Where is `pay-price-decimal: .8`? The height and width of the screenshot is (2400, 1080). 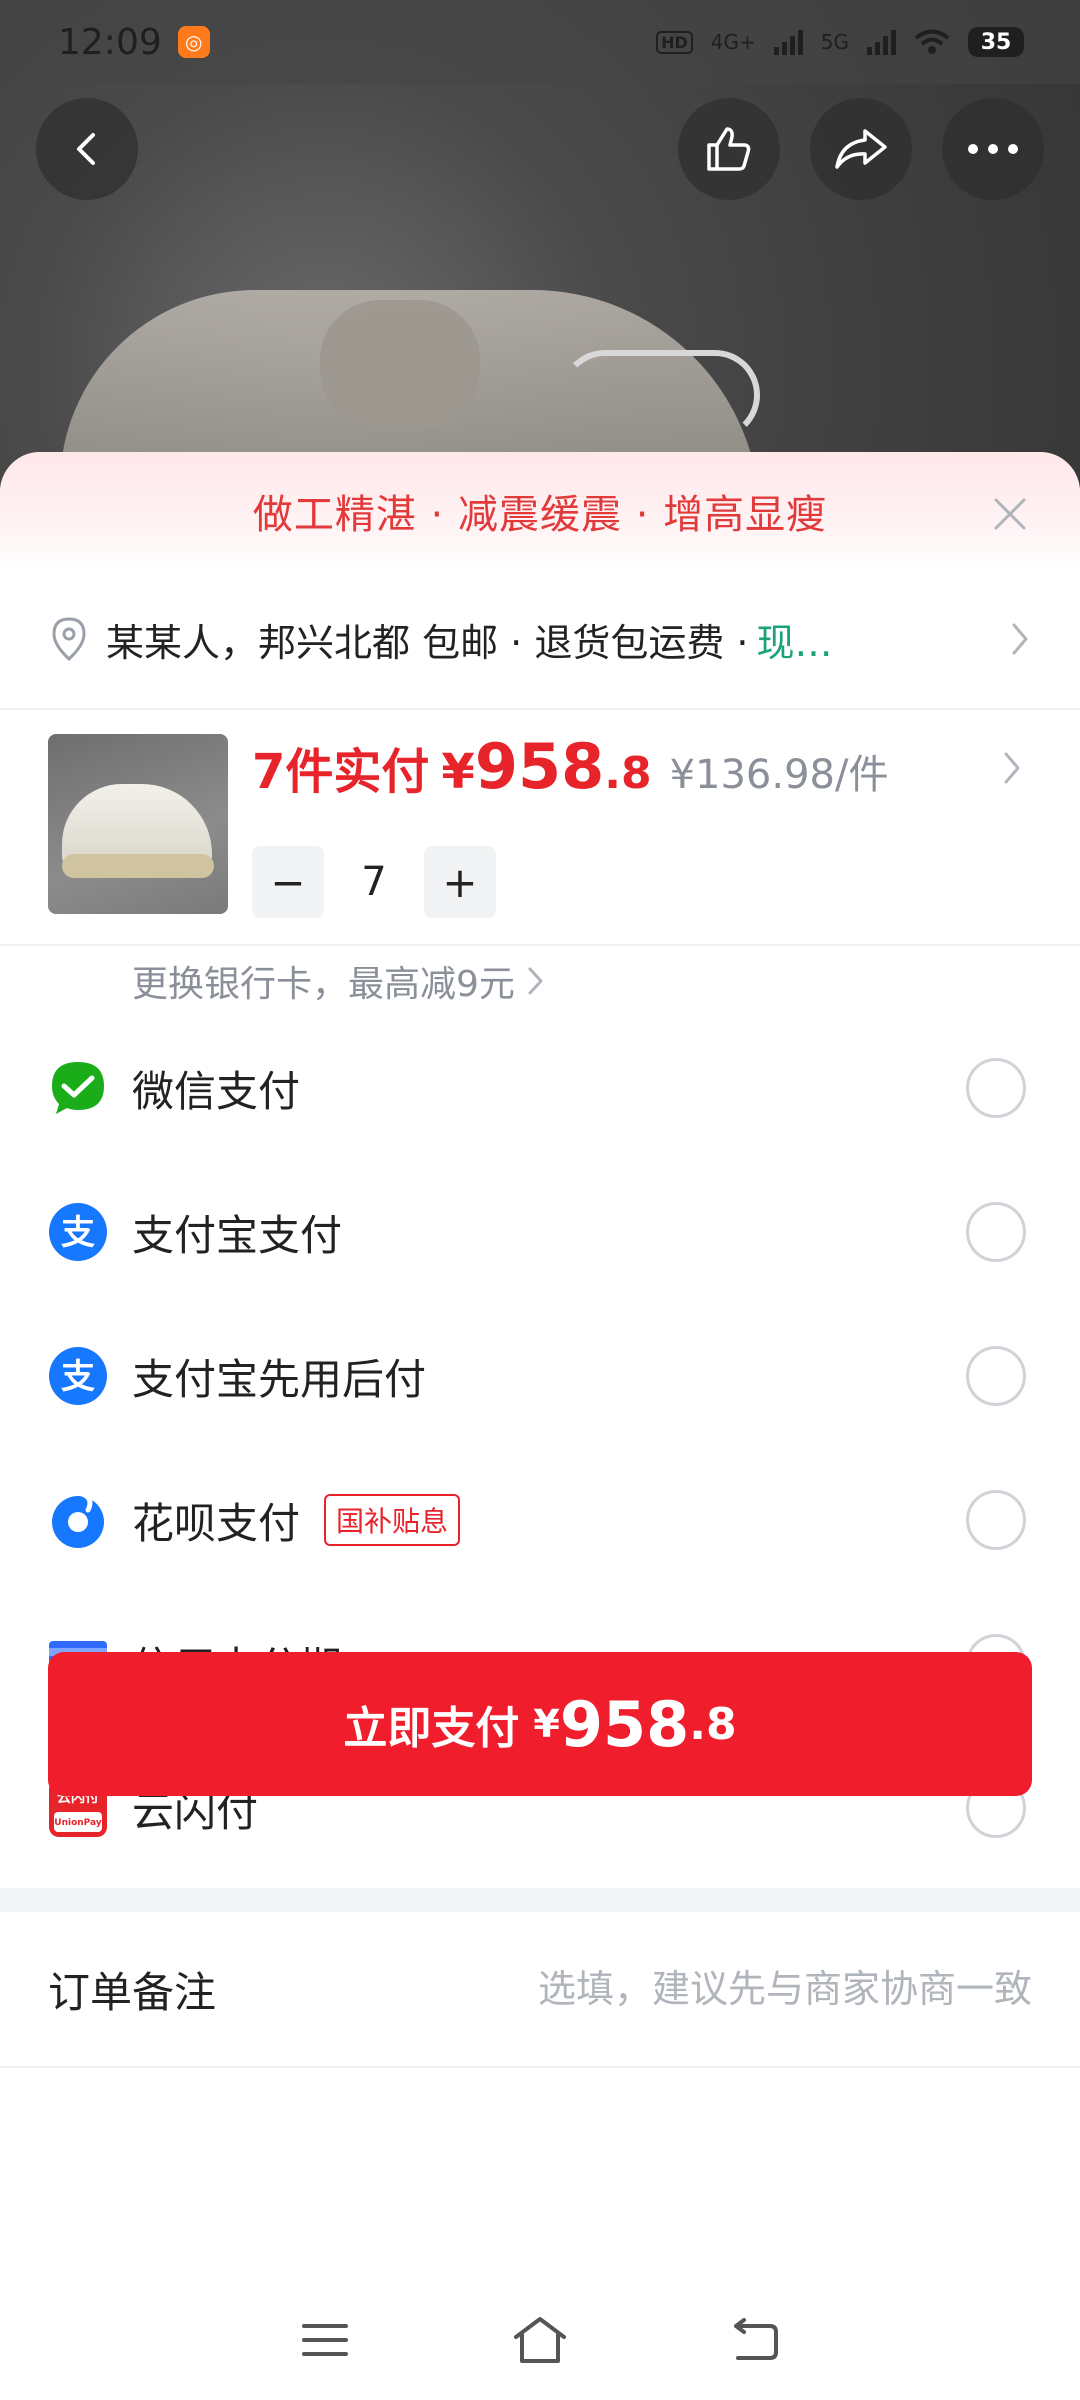
pay-price-decimal: .8 is located at coordinates (713, 1724).